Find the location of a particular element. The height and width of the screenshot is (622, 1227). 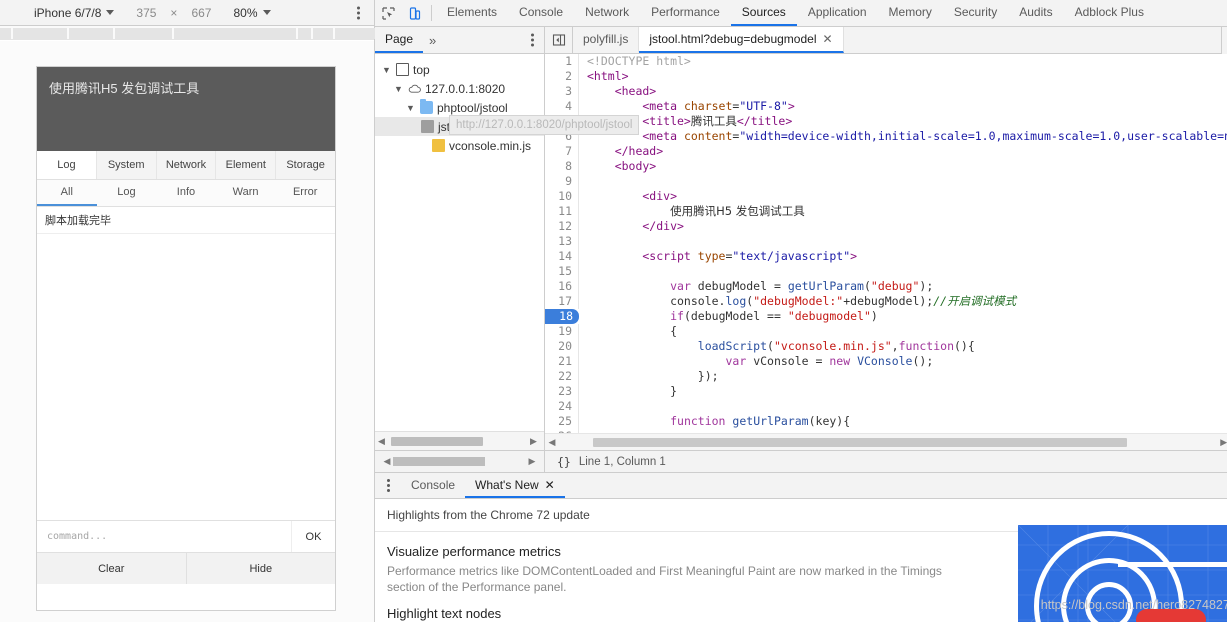

line-number: 1 is located at coordinates (562, 61).